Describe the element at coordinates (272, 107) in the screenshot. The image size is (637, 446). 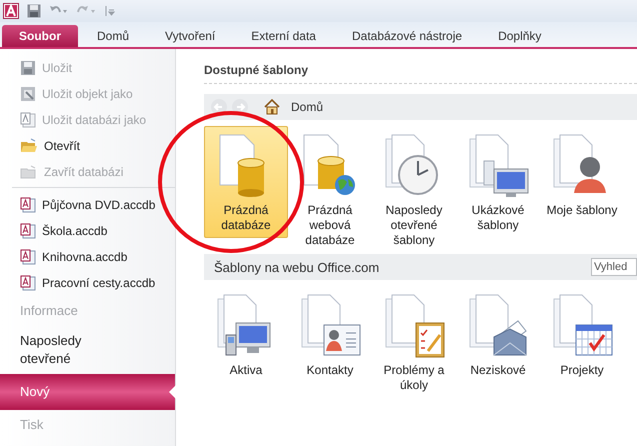
I see `home-icon` at that location.